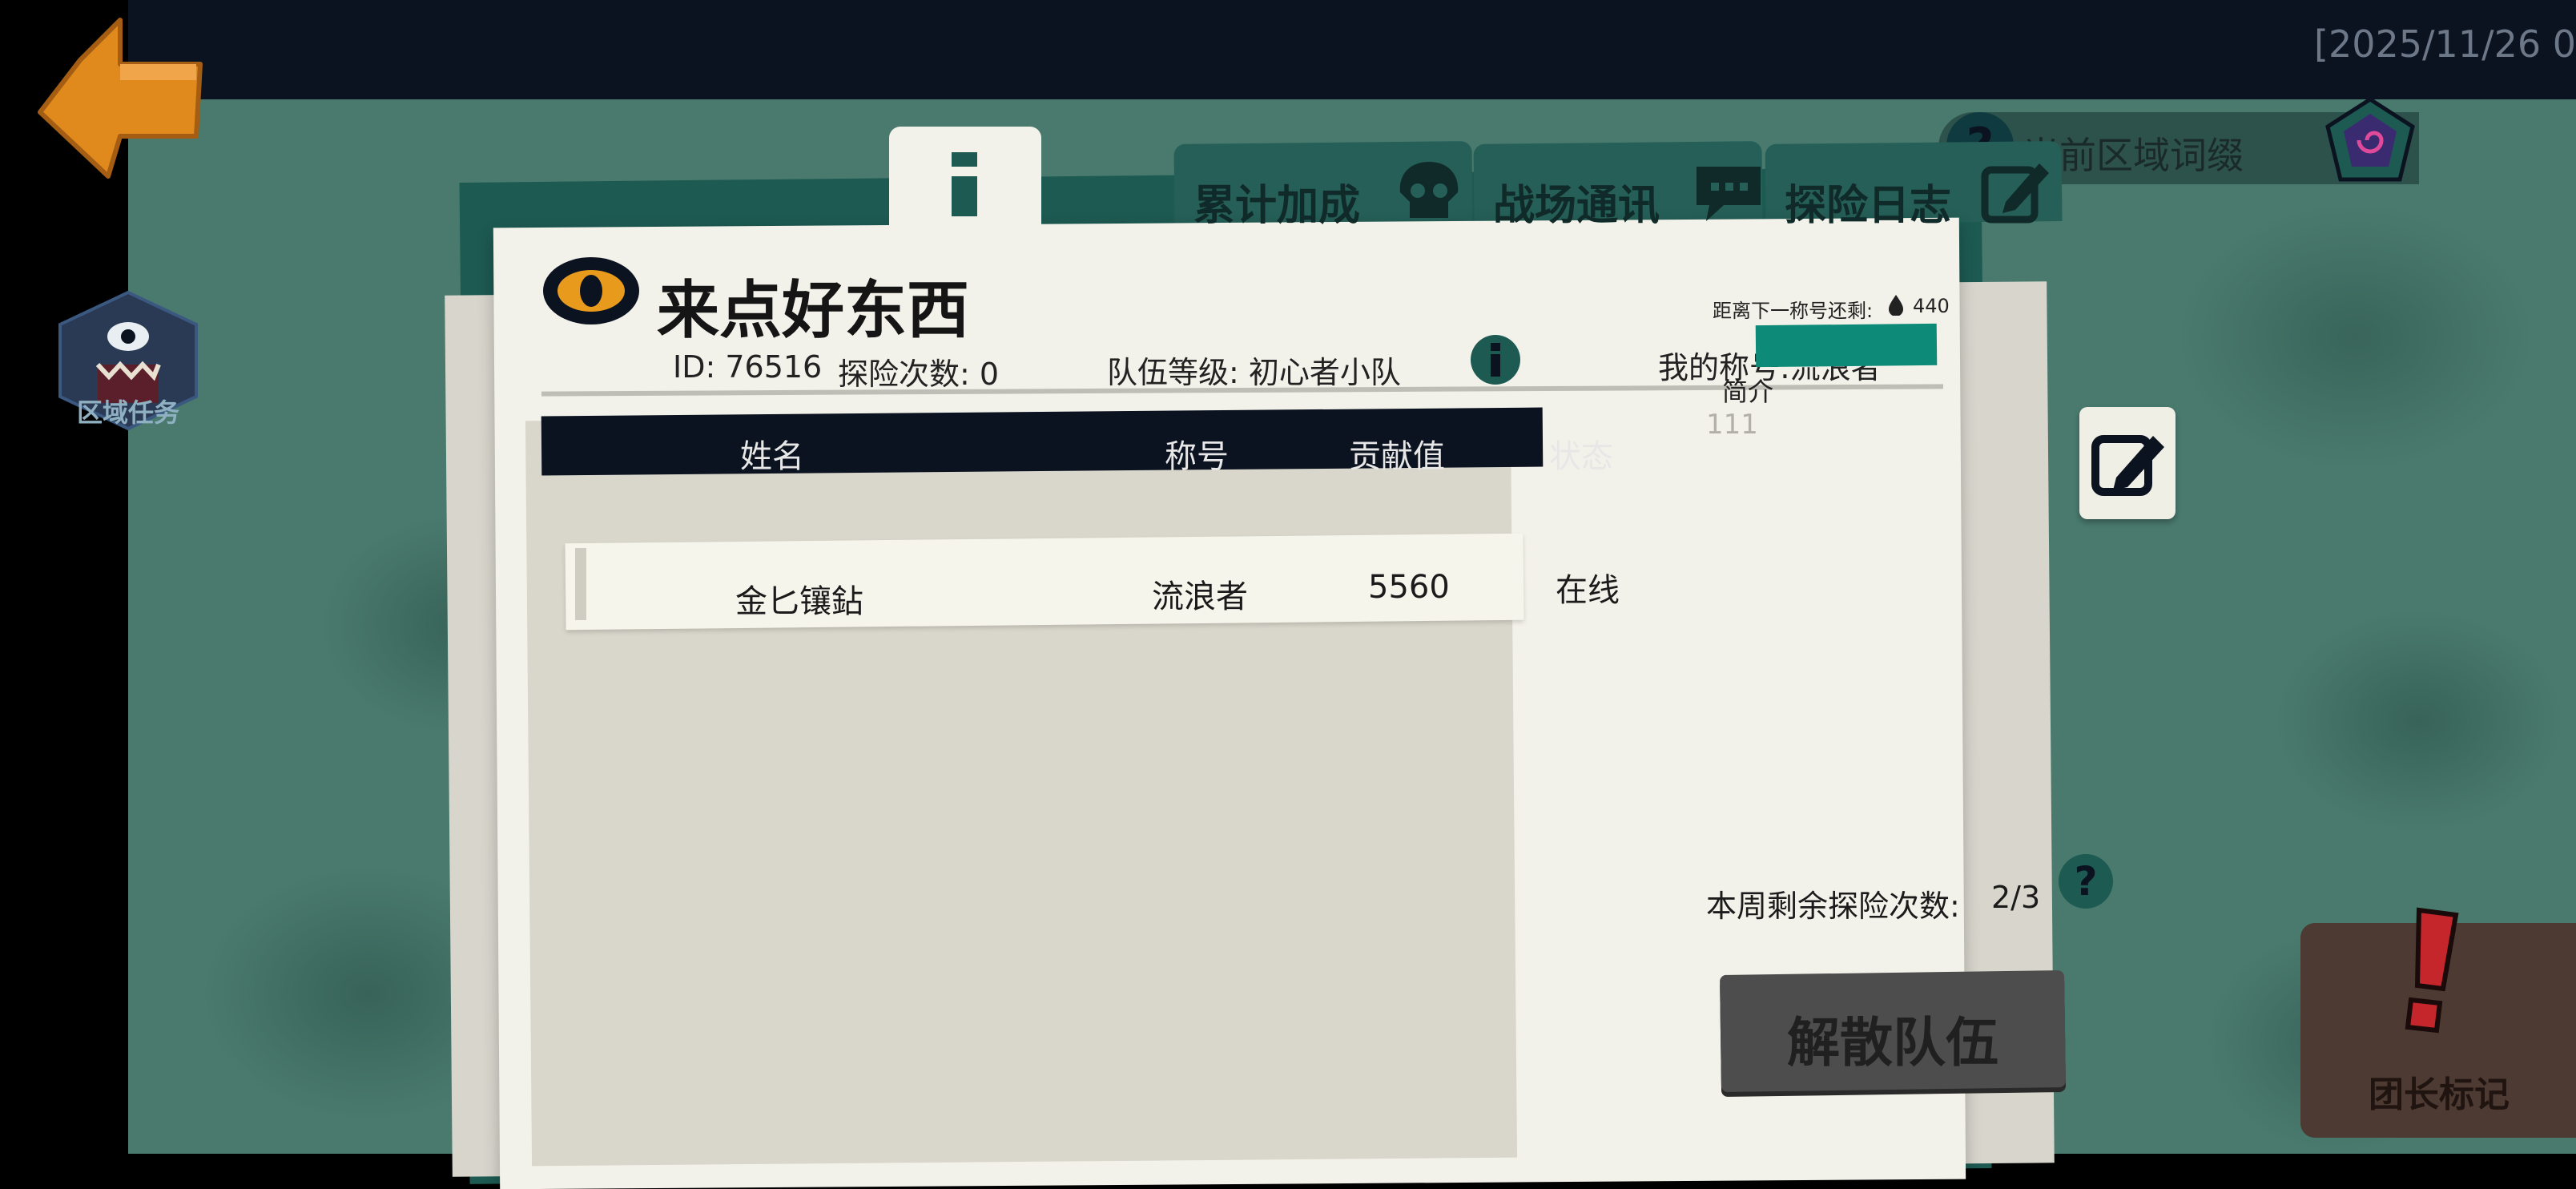 This screenshot has height=1189, width=2576. I want to click on team-id: ID: 76516, so click(748, 367).